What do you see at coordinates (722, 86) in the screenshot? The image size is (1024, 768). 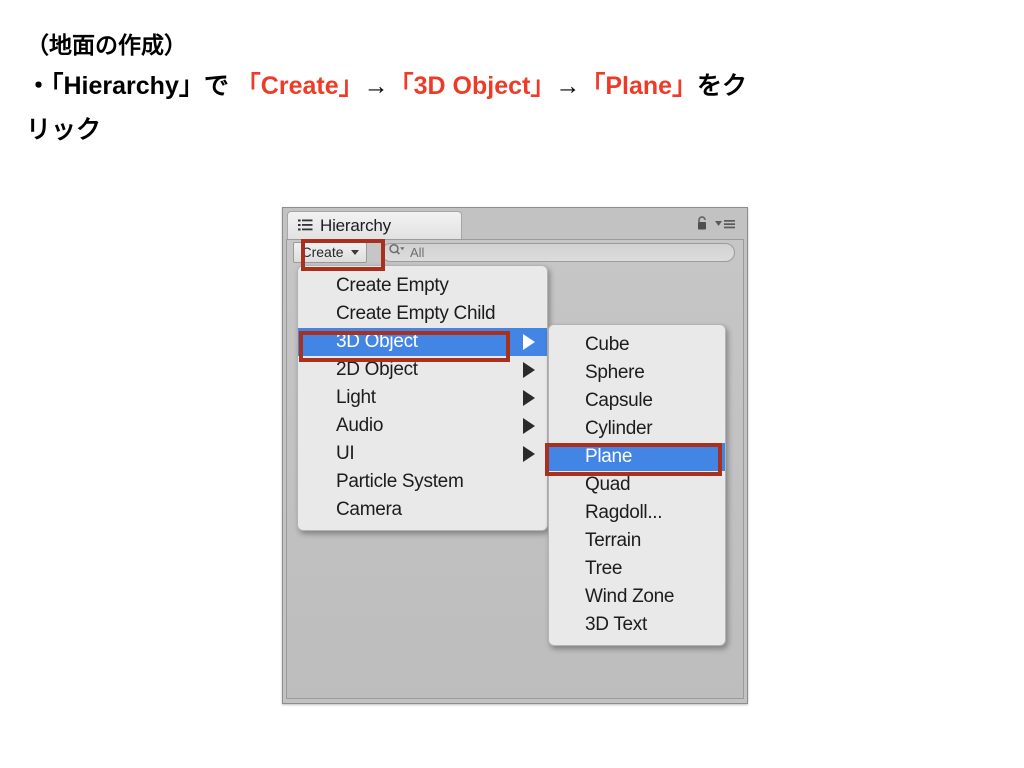 I see `caption-line-2-suffix: をク` at bounding box center [722, 86].